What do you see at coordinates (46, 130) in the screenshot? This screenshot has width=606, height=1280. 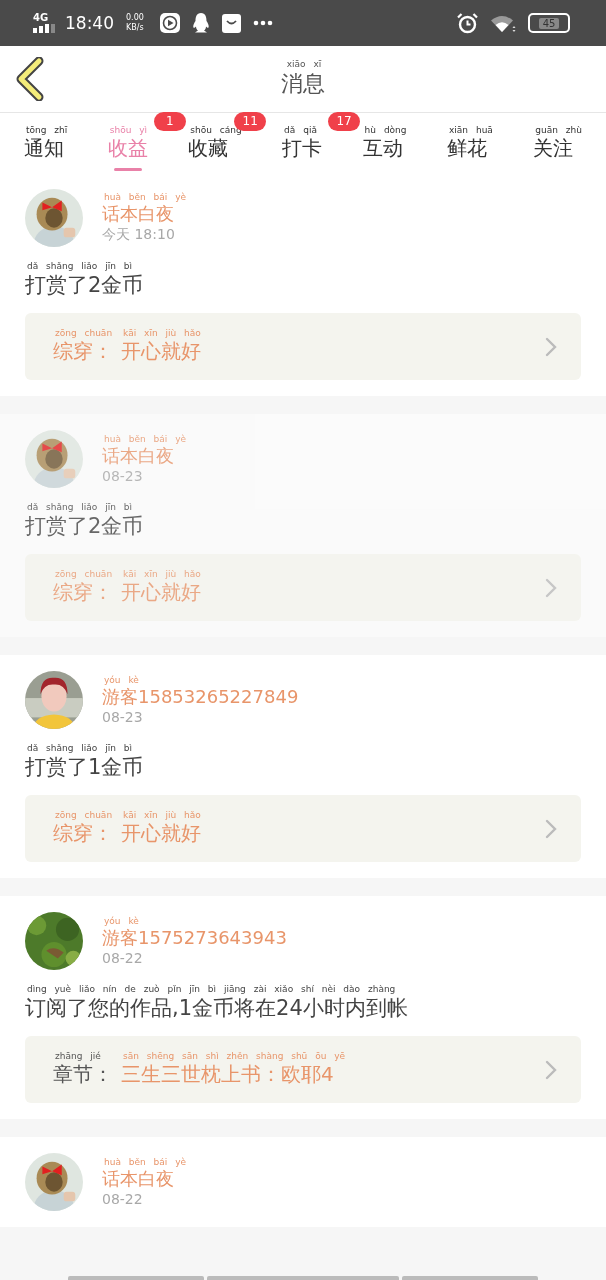 I see `tab-pinyin: tōng zhī` at bounding box center [46, 130].